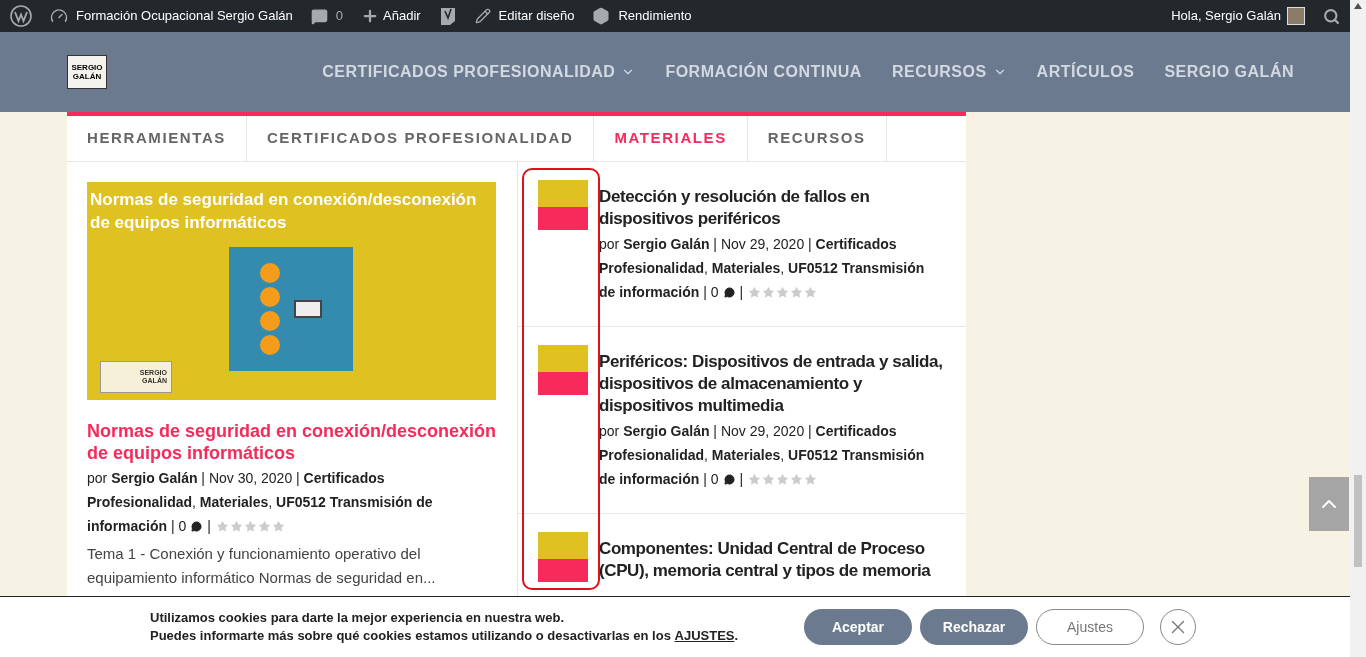  Describe the element at coordinates (420, 138) in the screenshot. I see `category-tab: CERTIFICADOS PROFESIONALIDAD` at that location.